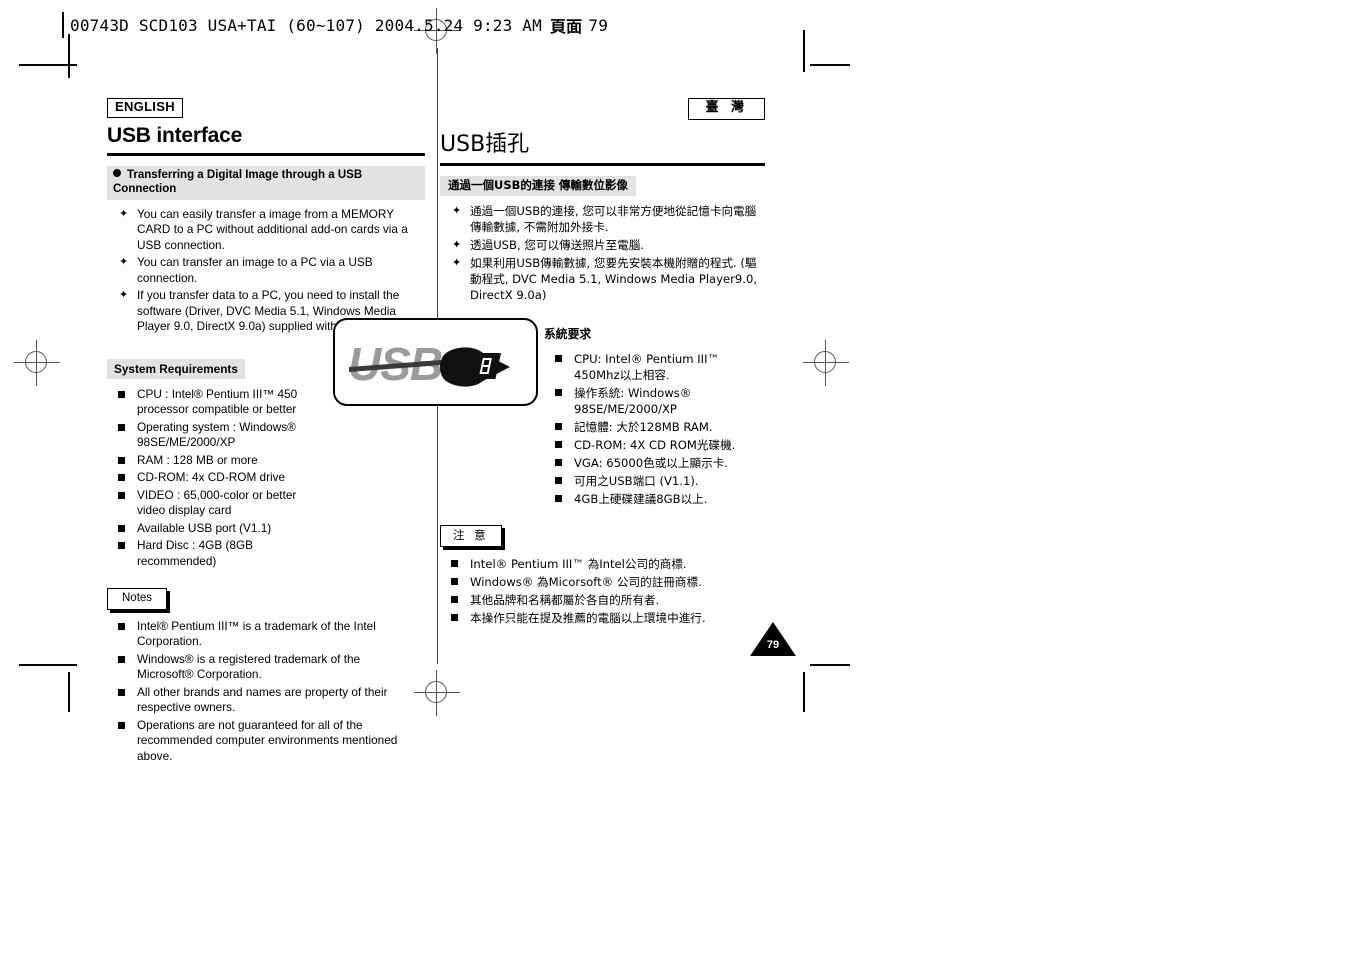 This screenshot has width=1348, height=954. I want to click on list-item: CD-ROM: 4x CD-ROM drive, so click(214, 478).